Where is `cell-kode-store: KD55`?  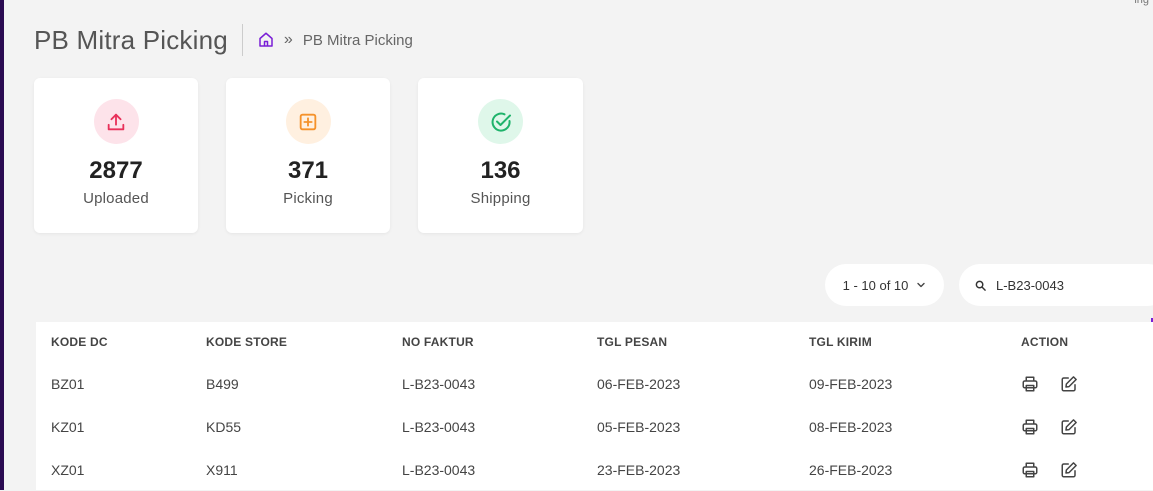
cell-kode-store: KD55 is located at coordinates (224, 426).